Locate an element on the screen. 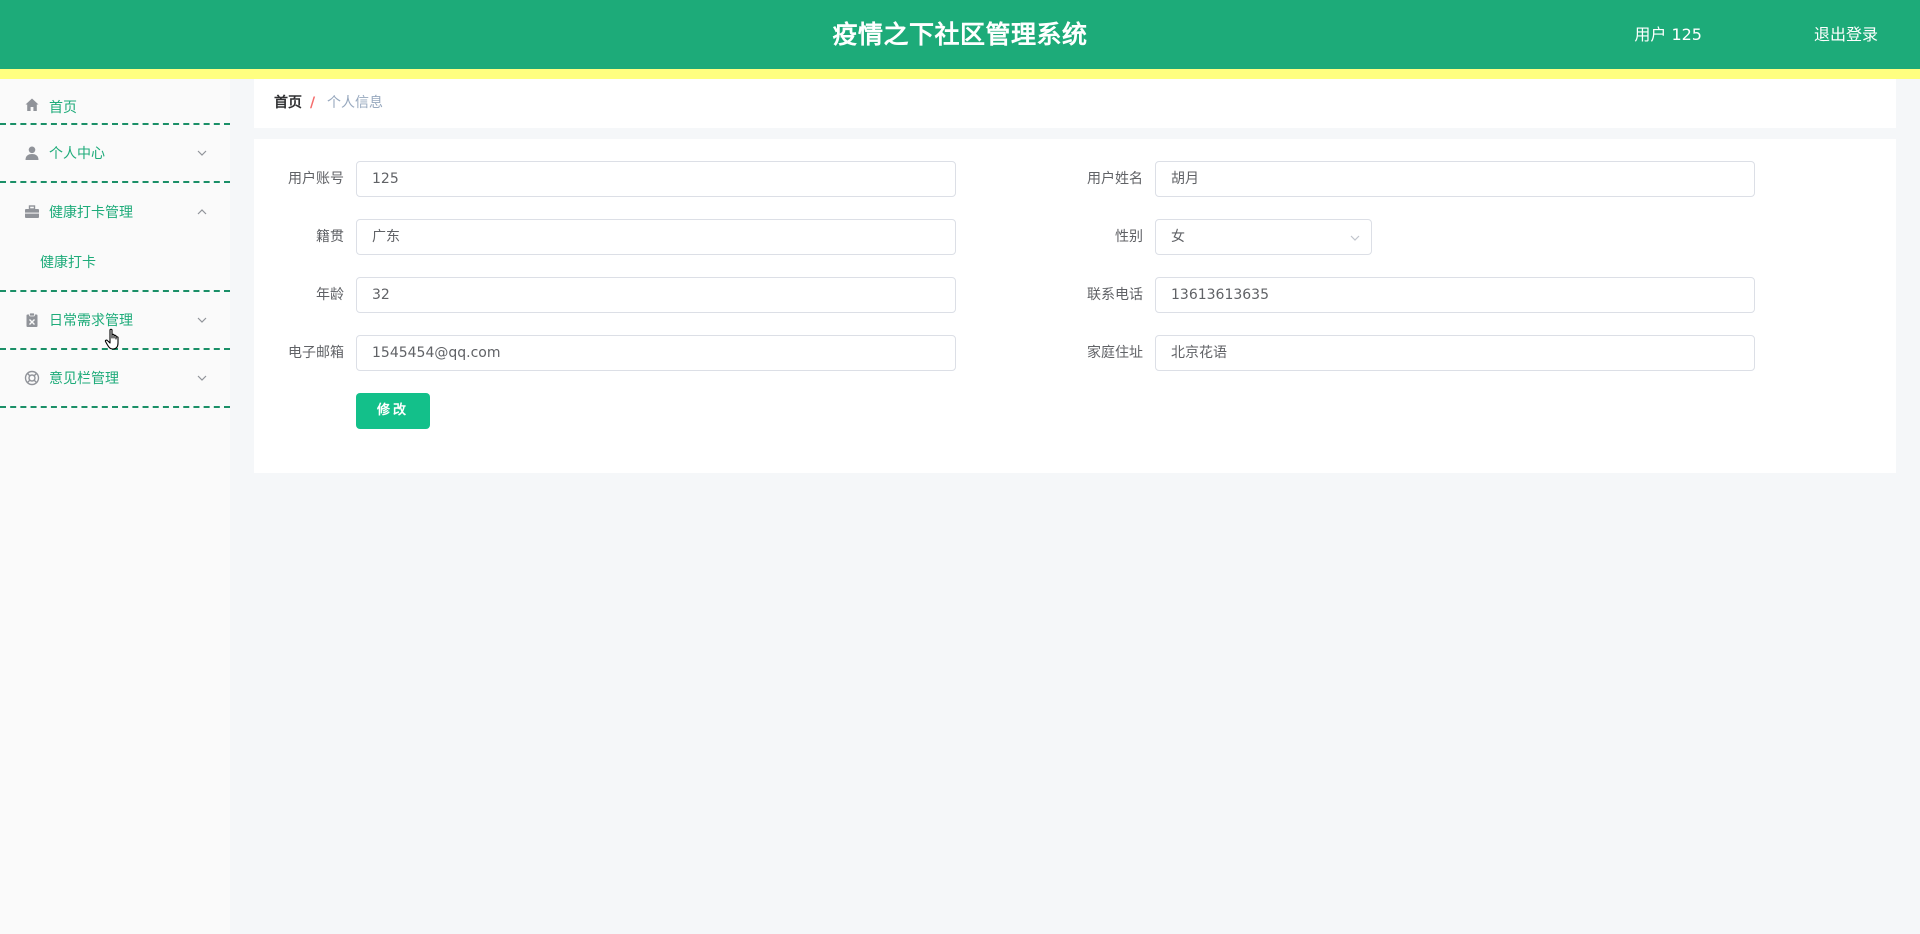 This screenshot has width=1920, height=934. sidebar-item-label: 健康打卡管理 is located at coordinates (91, 212).